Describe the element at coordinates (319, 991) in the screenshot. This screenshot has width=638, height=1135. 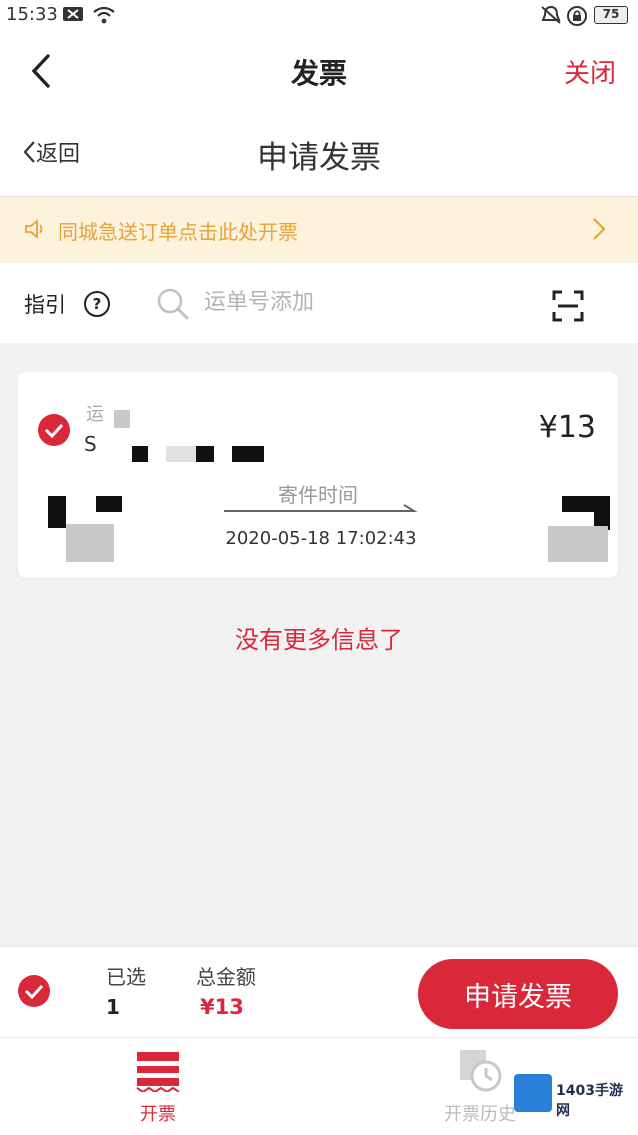
I see `bottom-summary-bar: 已选 1 总金额 ¥13 申请发票` at that location.